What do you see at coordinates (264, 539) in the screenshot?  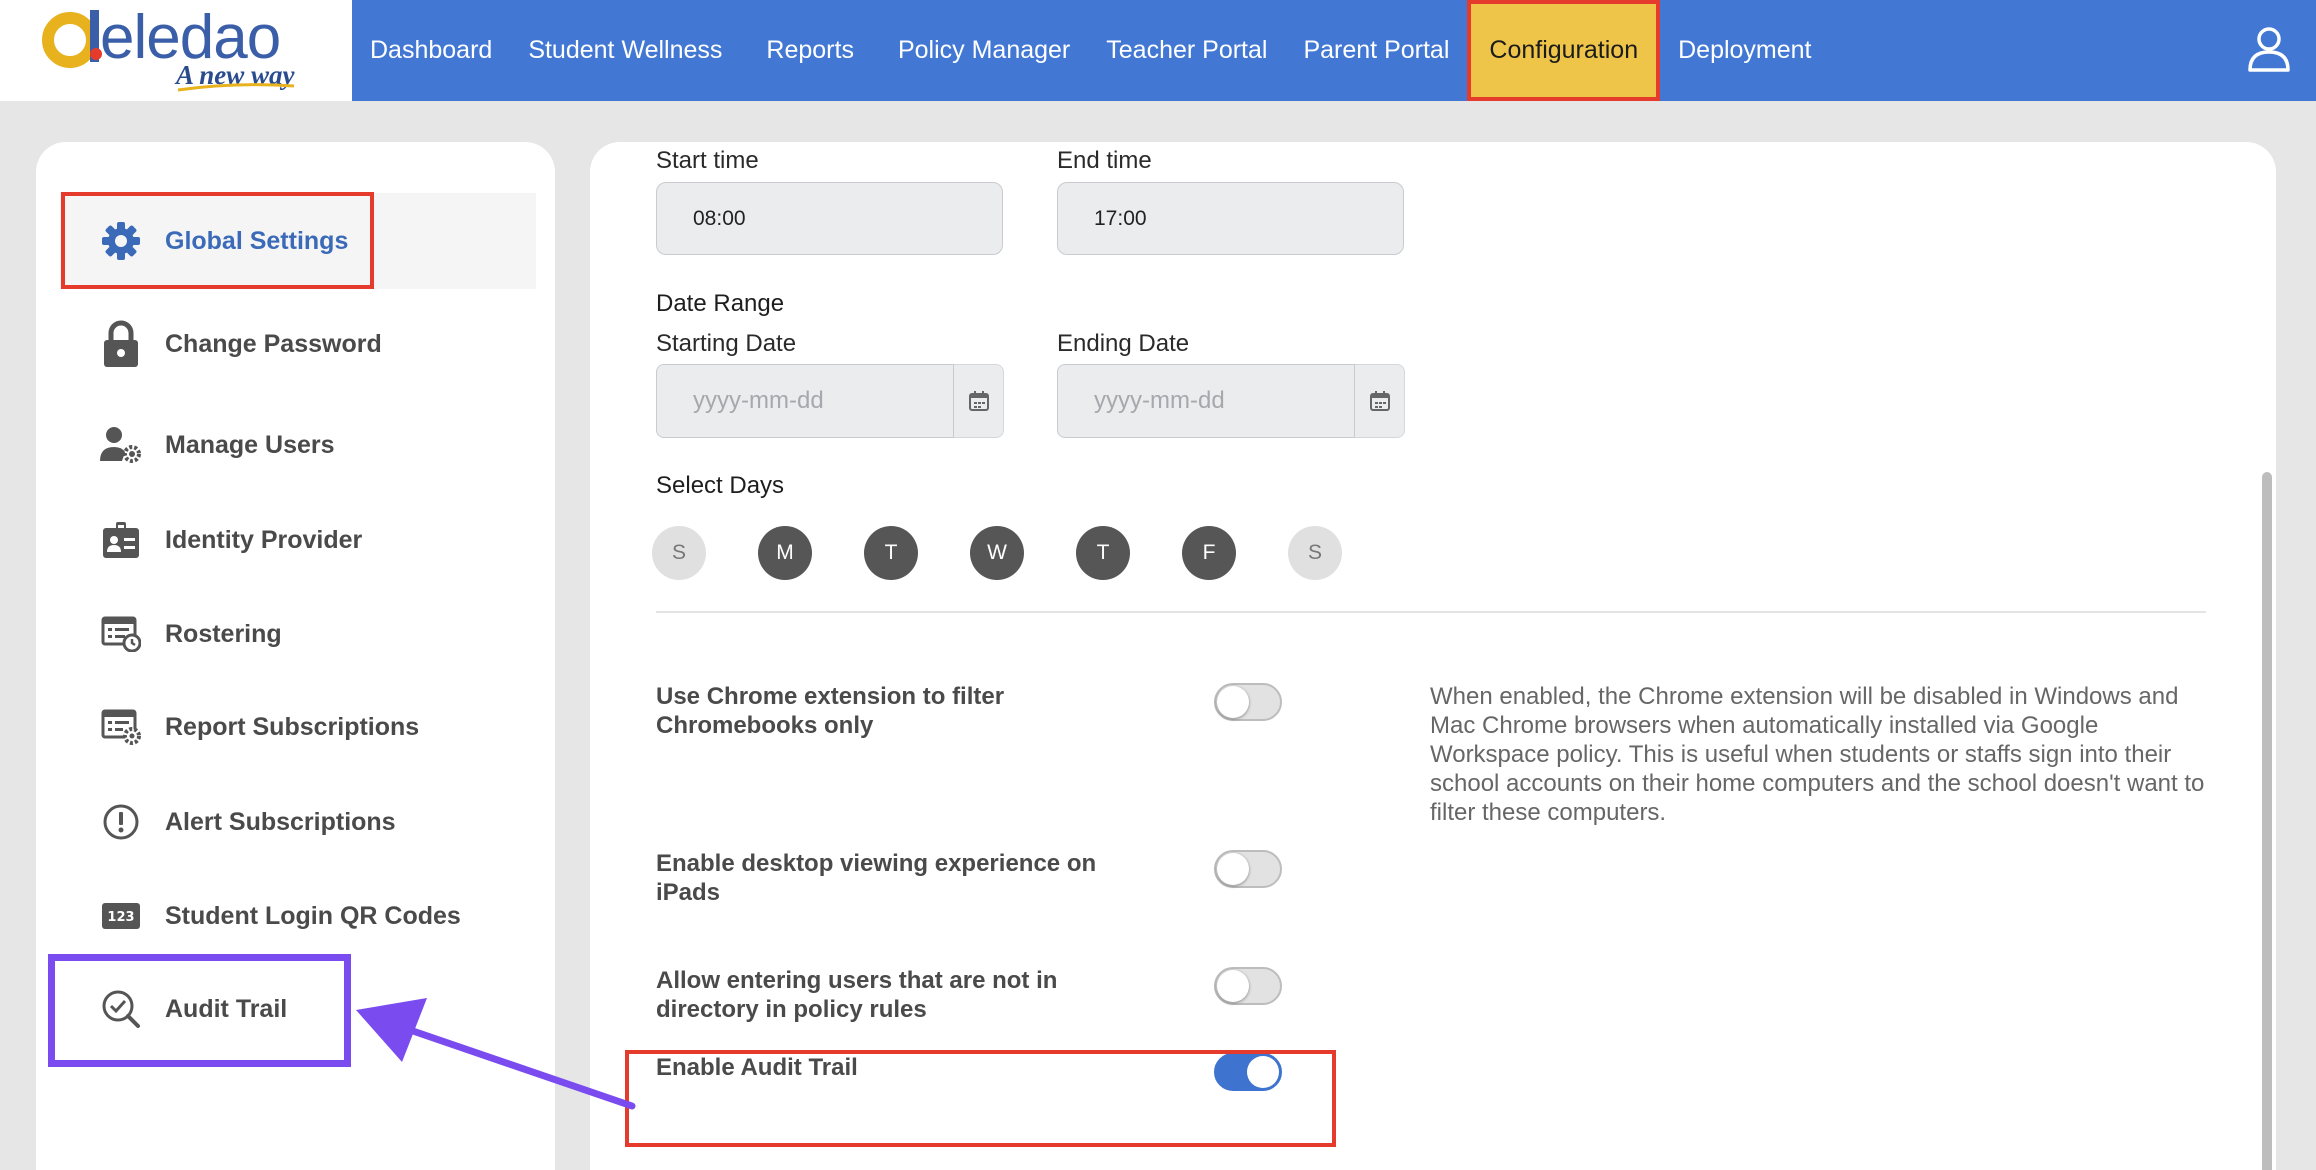 I see `sidebar-item-label: Identity Provider` at bounding box center [264, 539].